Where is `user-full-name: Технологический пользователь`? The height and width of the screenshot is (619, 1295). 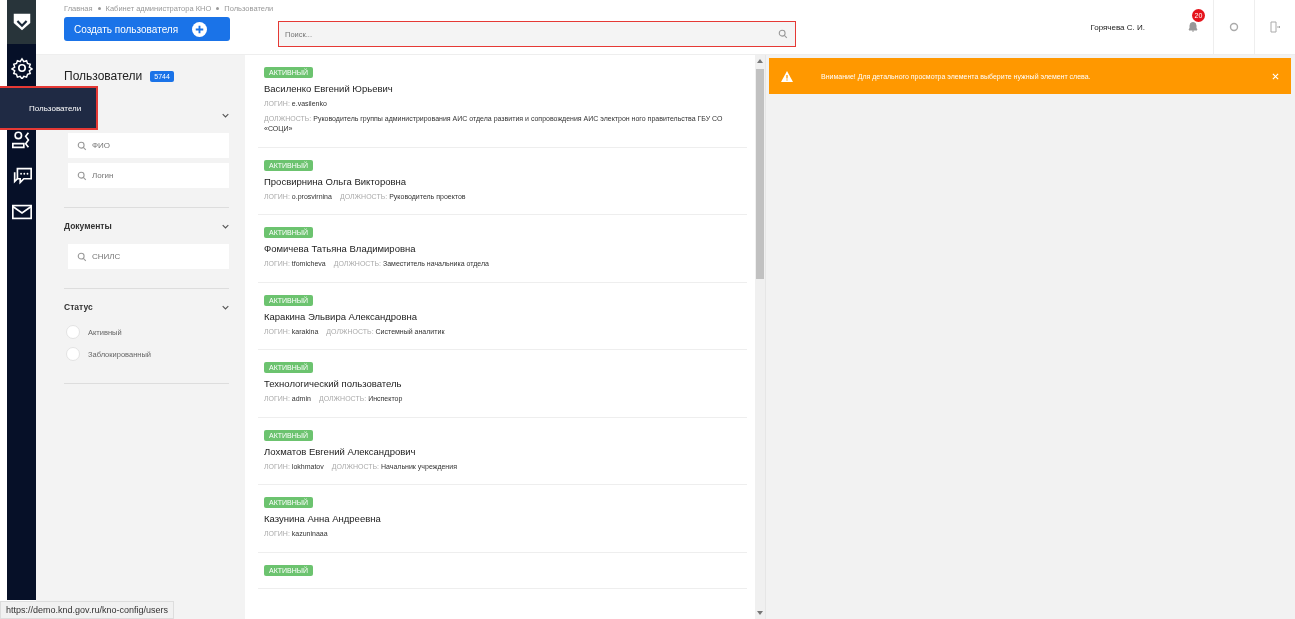 user-full-name: Технологический пользователь is located at coordinates (333, 383).